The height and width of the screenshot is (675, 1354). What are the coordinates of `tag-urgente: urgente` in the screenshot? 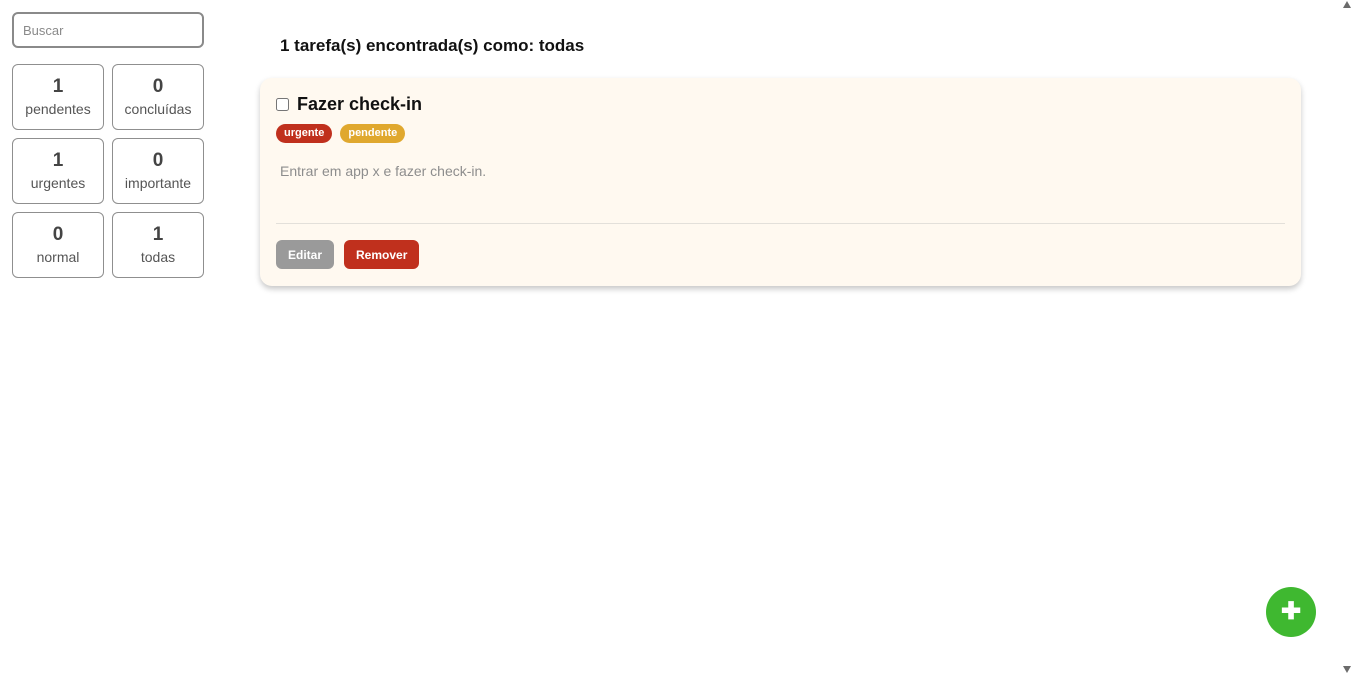 It's located at (304, 133).